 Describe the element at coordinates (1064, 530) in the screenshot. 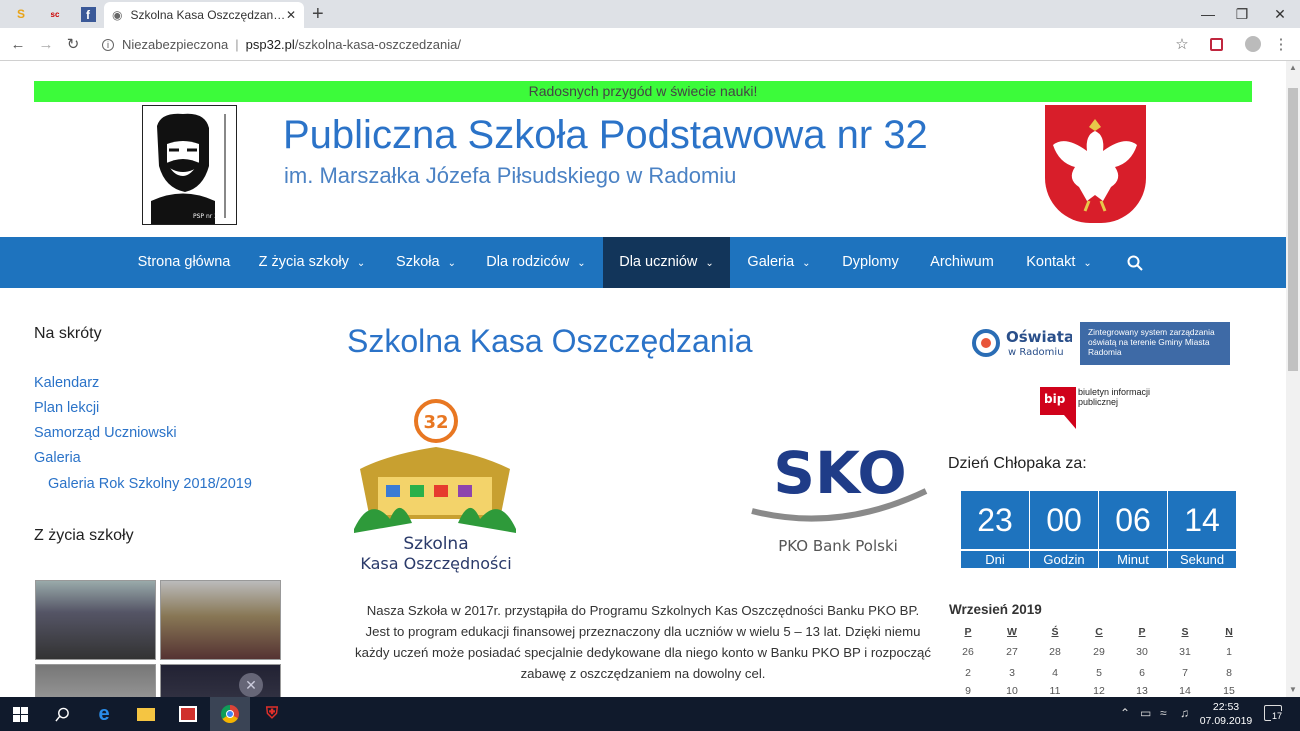

I see `countdown-hours: 00 Godzin` at that location.